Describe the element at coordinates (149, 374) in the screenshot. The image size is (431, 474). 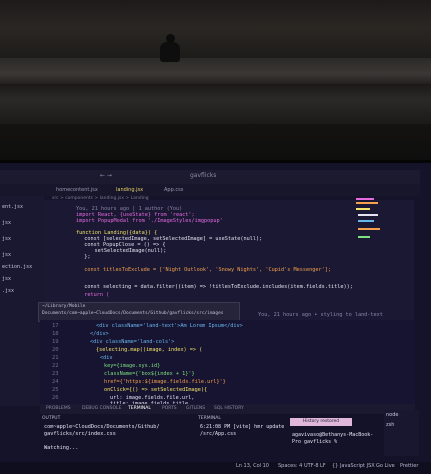
I see `code-line-23: className={'box${index + 1}'}` at that location.